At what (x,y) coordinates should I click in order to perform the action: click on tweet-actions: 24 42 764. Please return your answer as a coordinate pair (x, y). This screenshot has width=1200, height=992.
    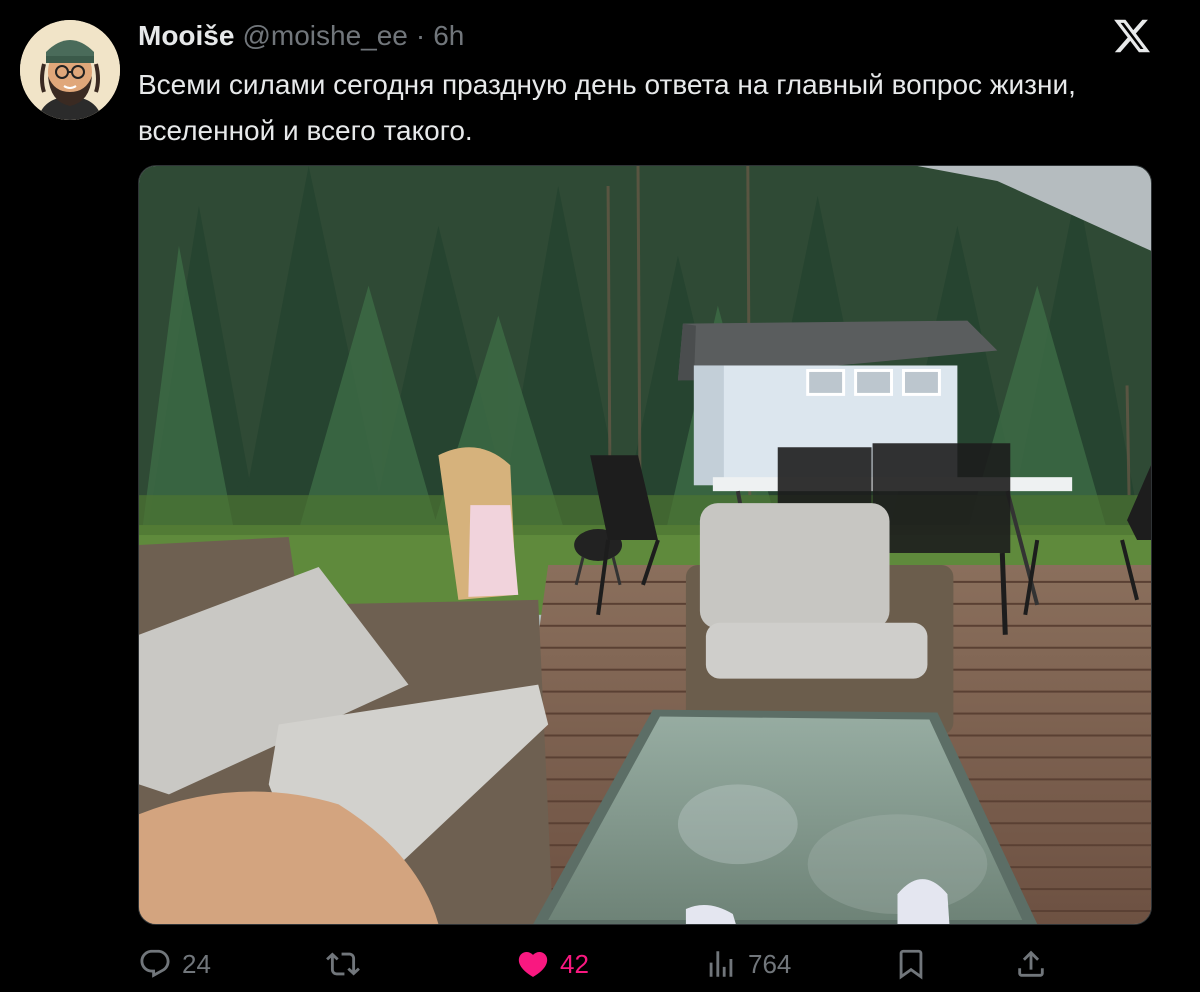
    Looking at the image, I should click on (648, 964).